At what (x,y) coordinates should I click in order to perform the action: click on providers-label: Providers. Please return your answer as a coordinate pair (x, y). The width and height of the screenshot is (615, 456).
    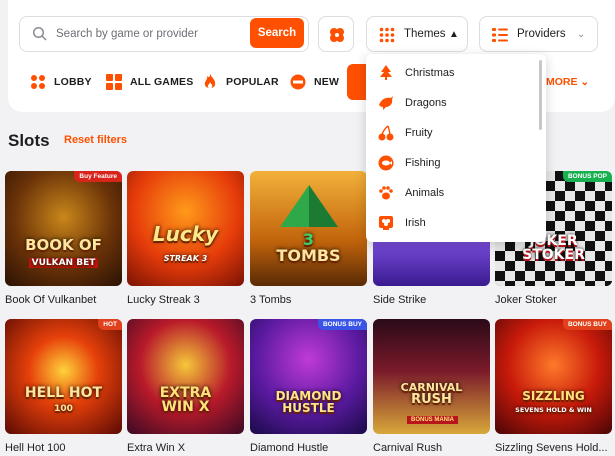
    Looking at the image, I should click on (541, 34).